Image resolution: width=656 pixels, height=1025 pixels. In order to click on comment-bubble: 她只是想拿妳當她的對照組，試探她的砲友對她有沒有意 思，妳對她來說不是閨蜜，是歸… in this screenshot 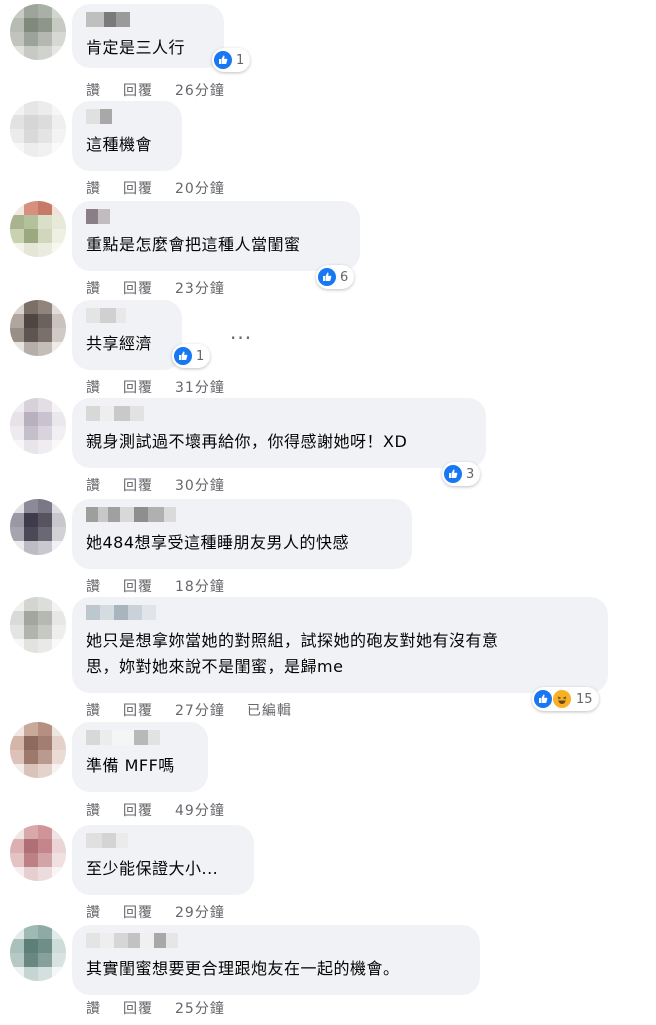, I will do `click(340, 645)`.